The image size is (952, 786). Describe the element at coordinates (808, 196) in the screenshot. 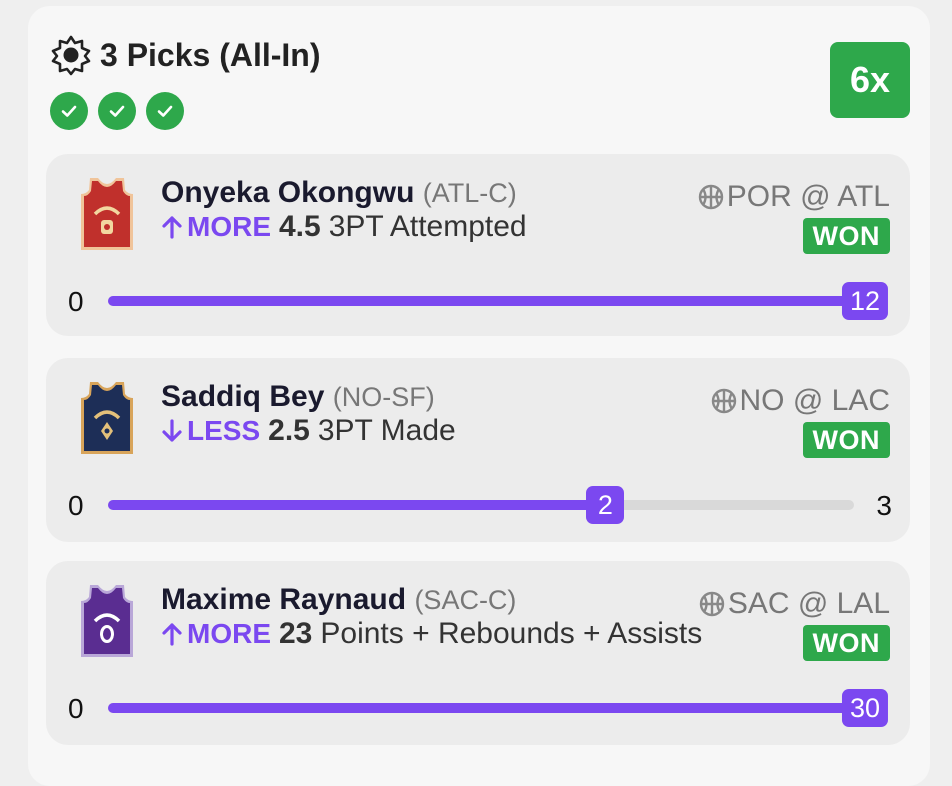

I see `matchup-text: POR @ ATL` at that location.